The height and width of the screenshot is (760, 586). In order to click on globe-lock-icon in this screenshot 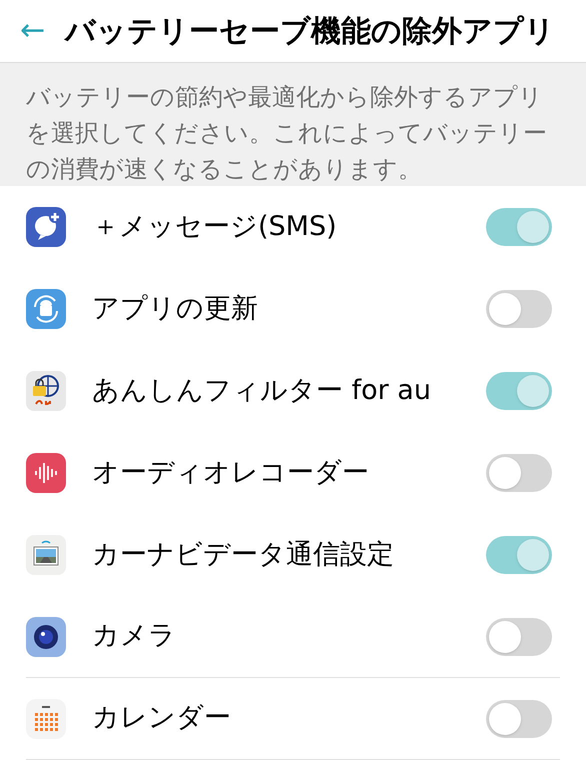, I will do `click(46, 391)`.